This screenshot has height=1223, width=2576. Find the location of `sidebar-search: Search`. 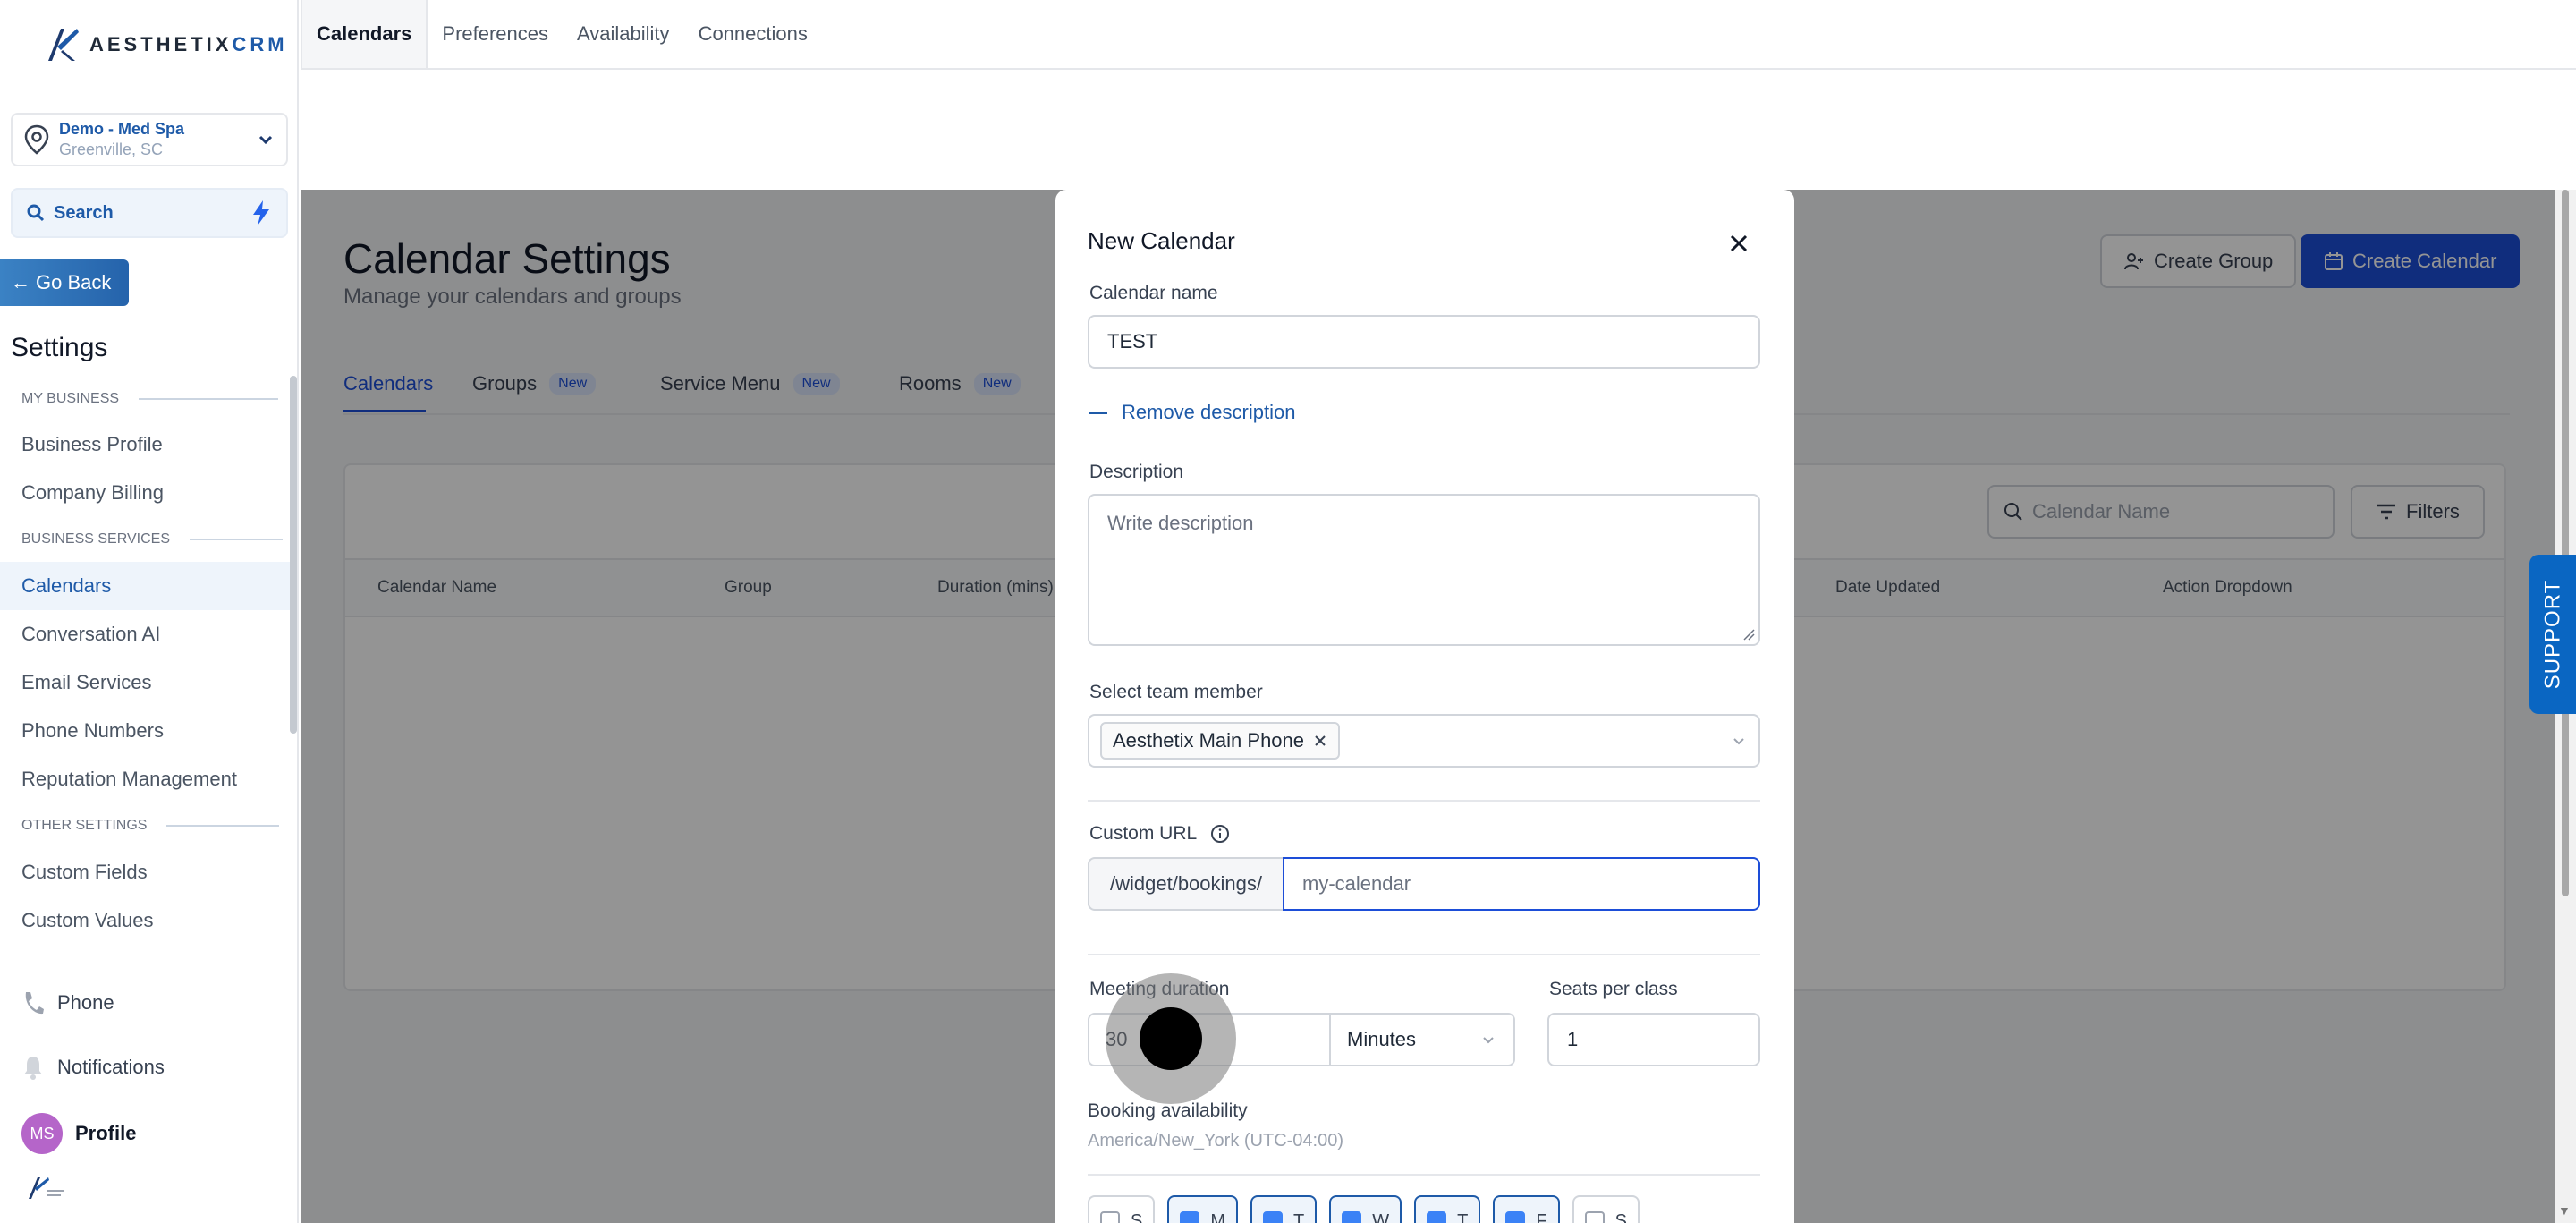

sidebar-search: Search is located at coordinates (149, 213).